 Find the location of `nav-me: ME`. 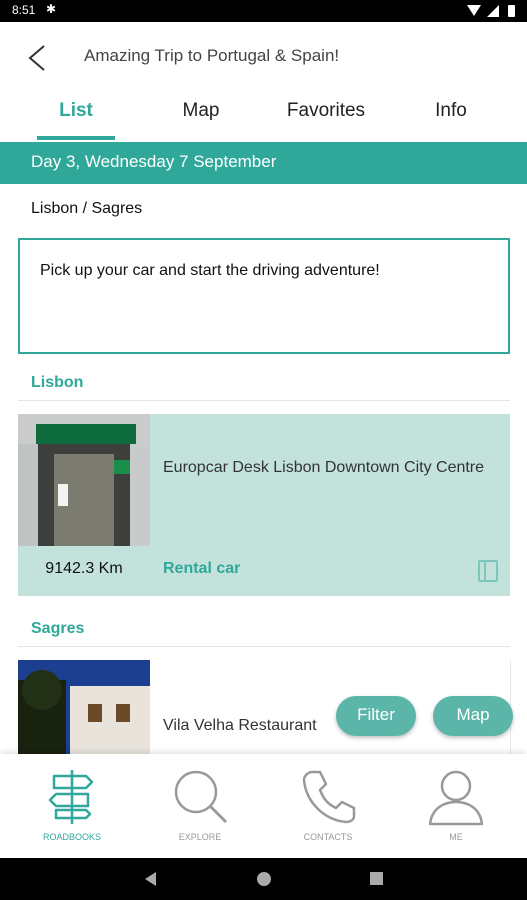

nav-me: ME is located at coordinates (456, 806).